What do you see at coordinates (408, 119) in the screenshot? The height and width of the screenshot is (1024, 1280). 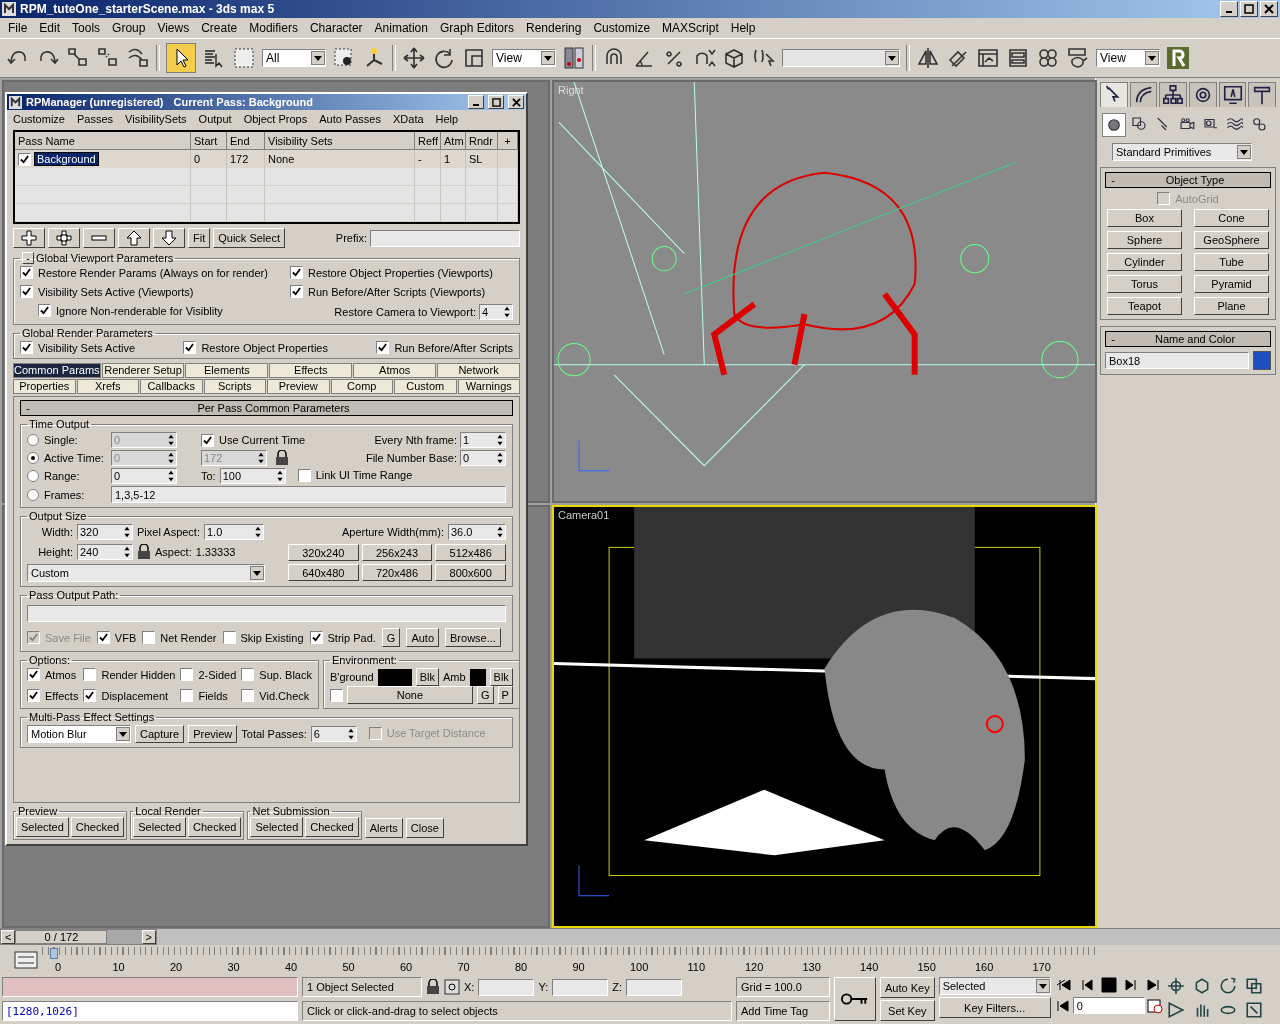 I see `menu-item: XData` at bounding box center [408, 119].